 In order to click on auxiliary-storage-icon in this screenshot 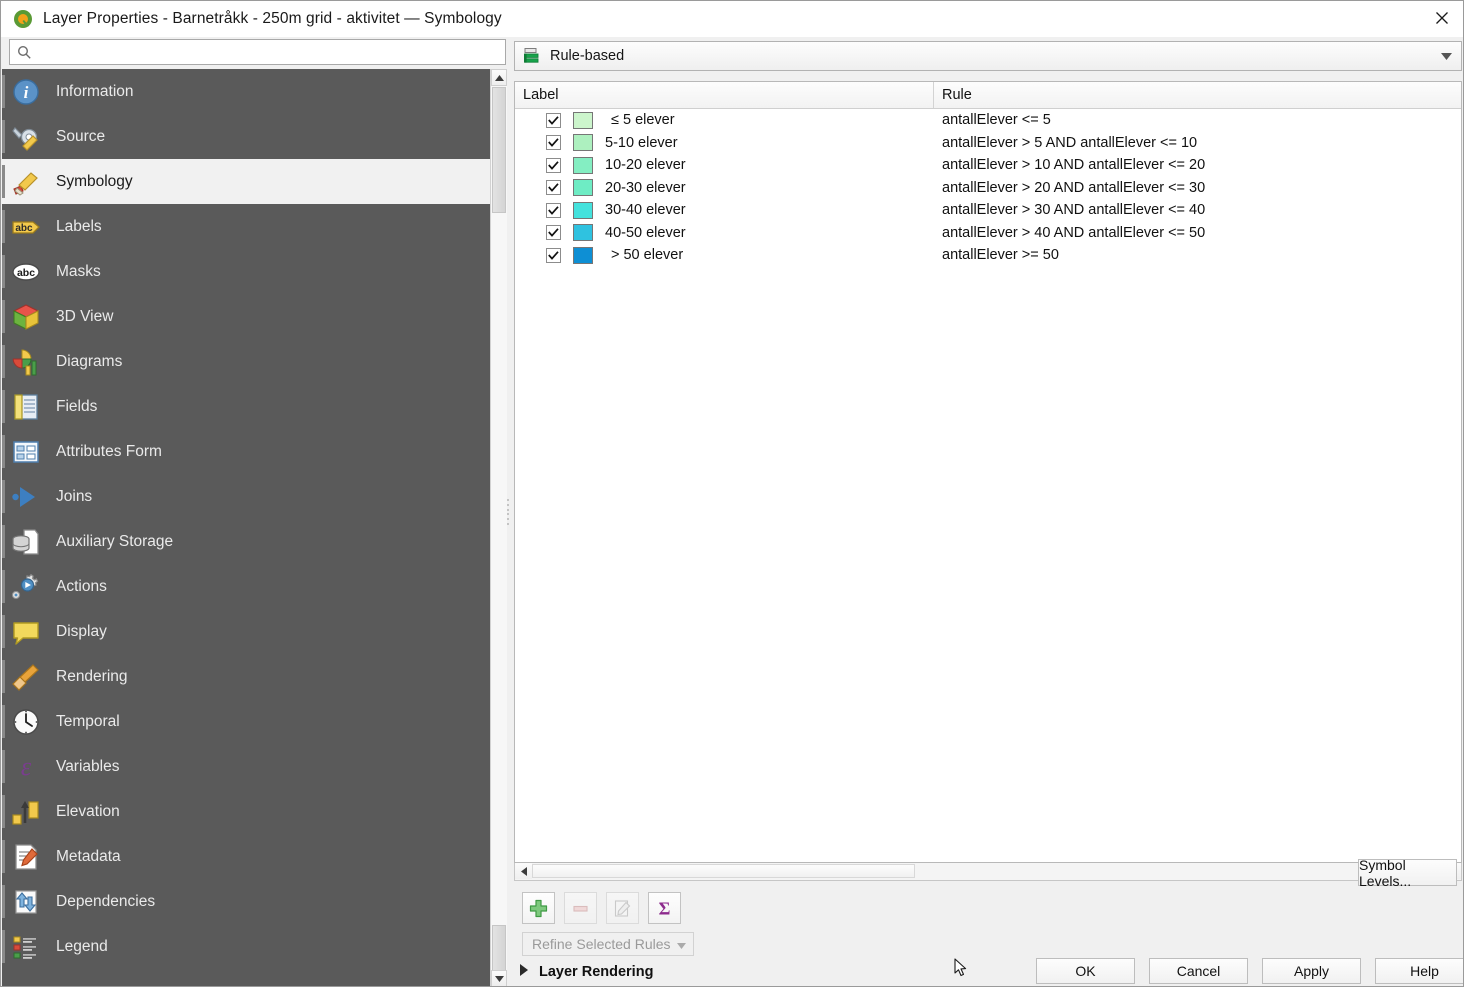, I will do `click(26, 542)`.